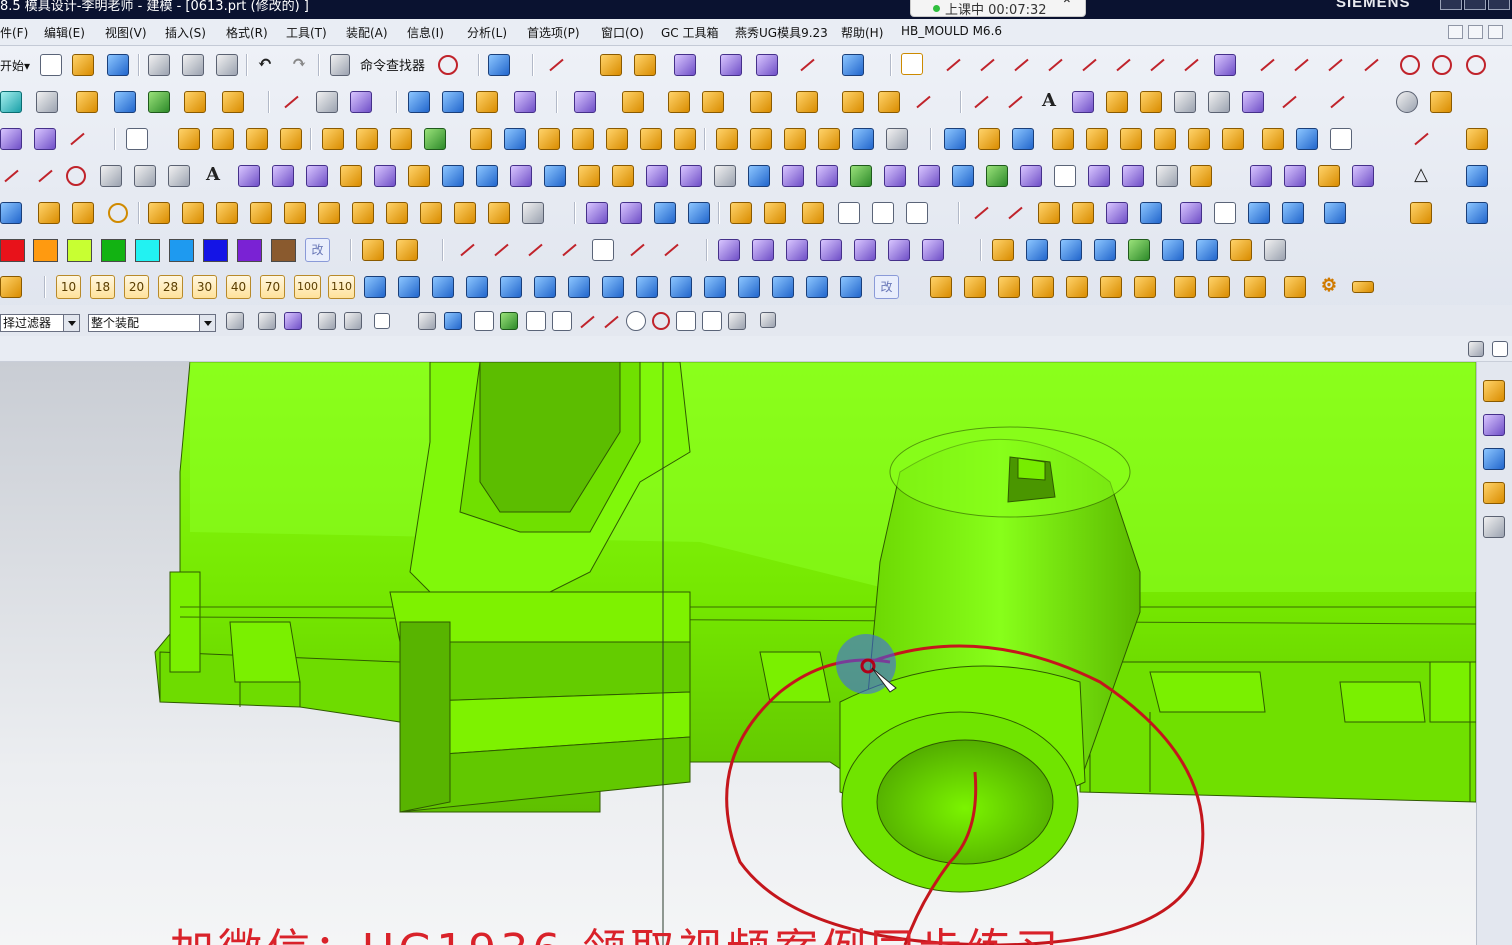 This screenshot has height=945, width=1512. Describe the element at coordinates (998, 9) in the screenshot. I see `recording-indicator: 上课中 00:07:32 ⌃` at that location.